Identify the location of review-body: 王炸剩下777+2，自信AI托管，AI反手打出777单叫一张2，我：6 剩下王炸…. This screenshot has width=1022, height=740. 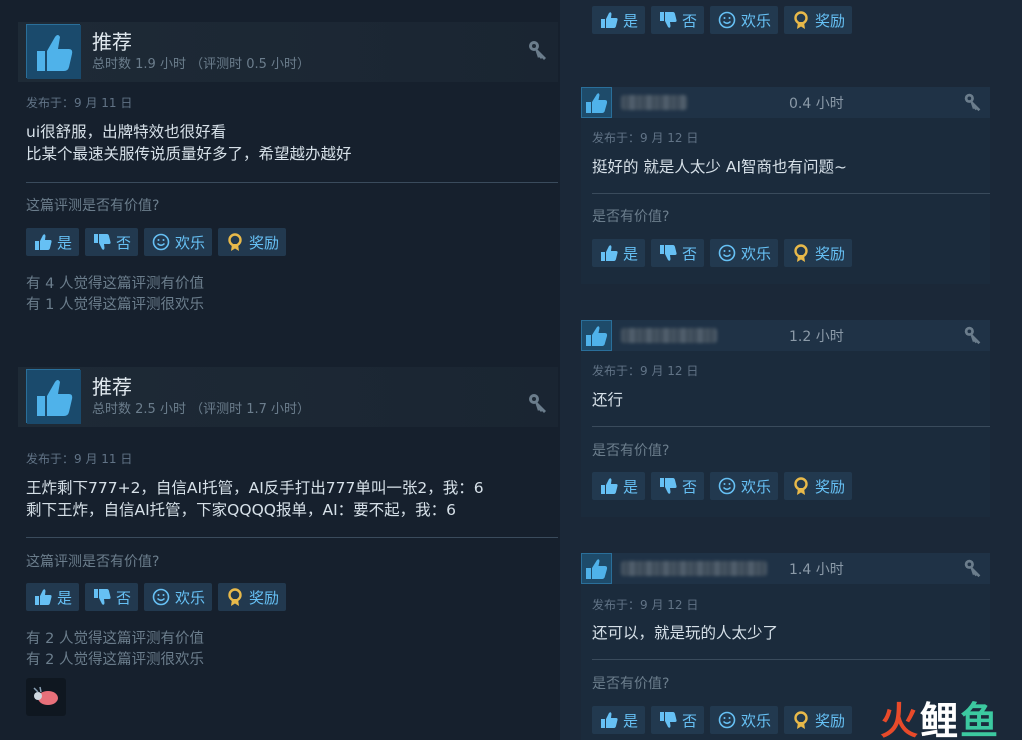
(255, 499).